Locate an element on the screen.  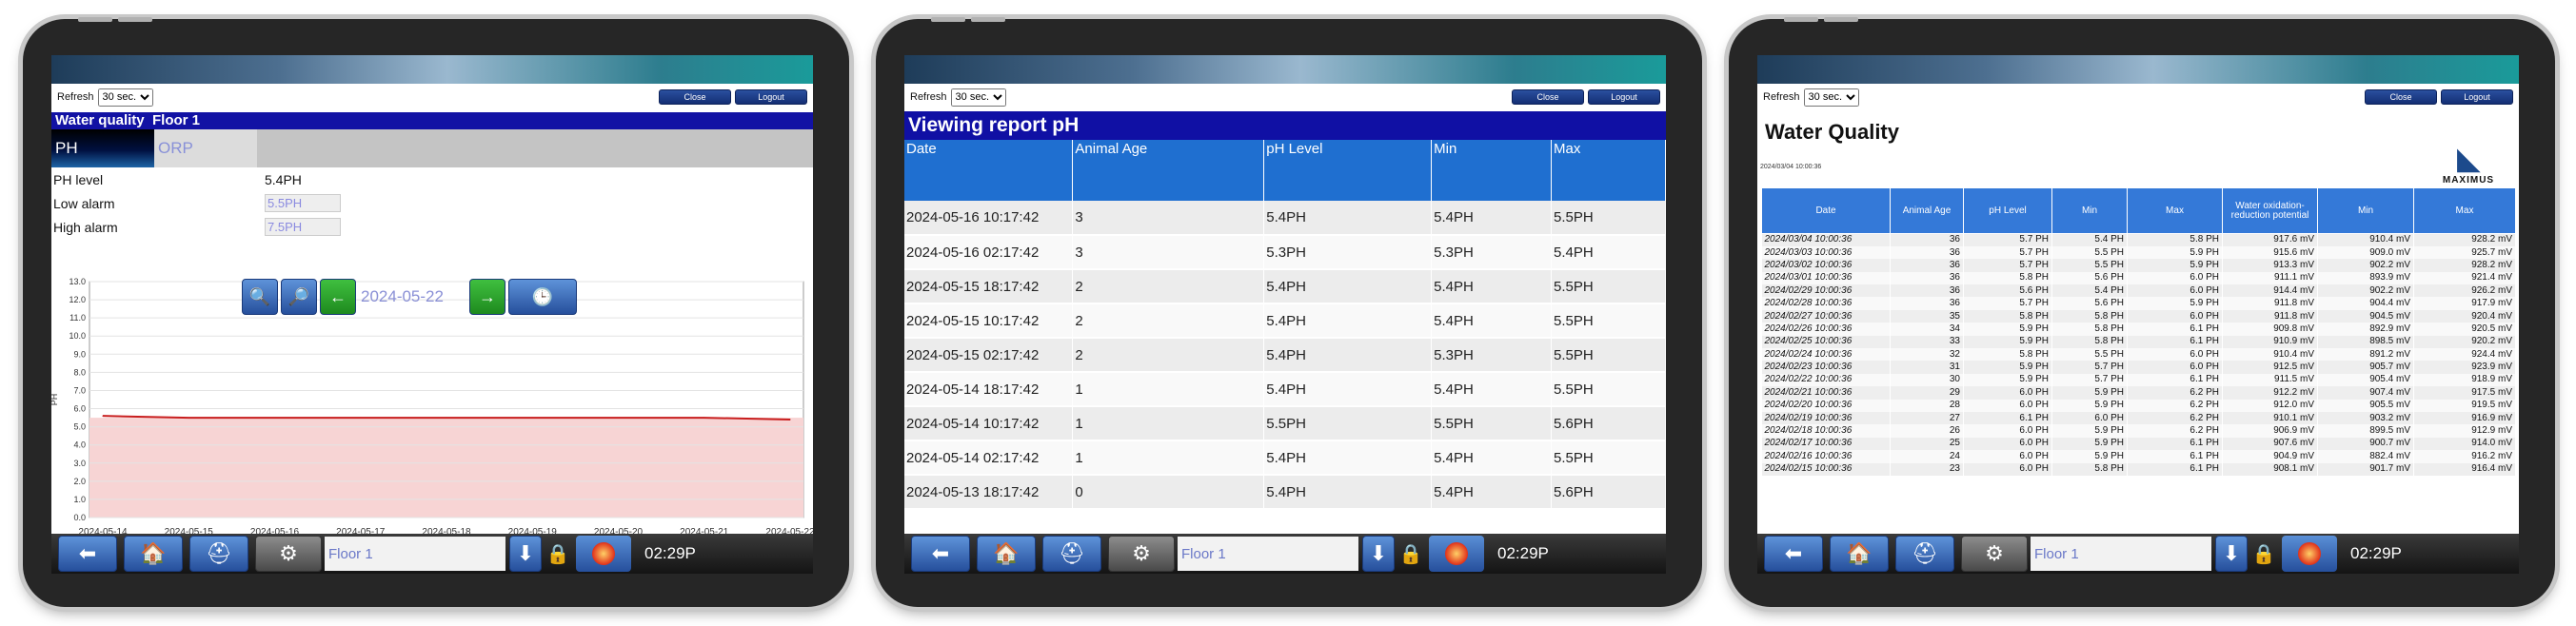
clock-icon: 🕒 is located at coordinates (542, 297).